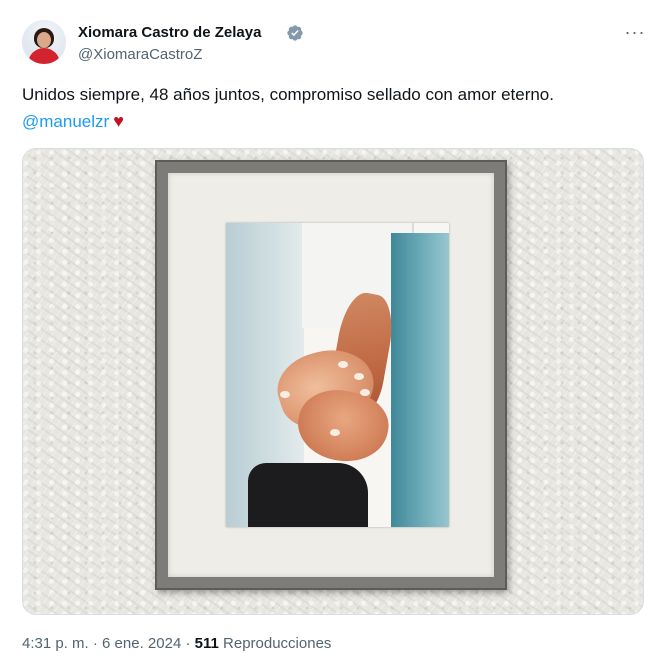 The image size is (661, 669). What do you see at coordinates (308, 495) in the screenshot?
I see `drawing-black-trousers` at bounding box center [308, 495].